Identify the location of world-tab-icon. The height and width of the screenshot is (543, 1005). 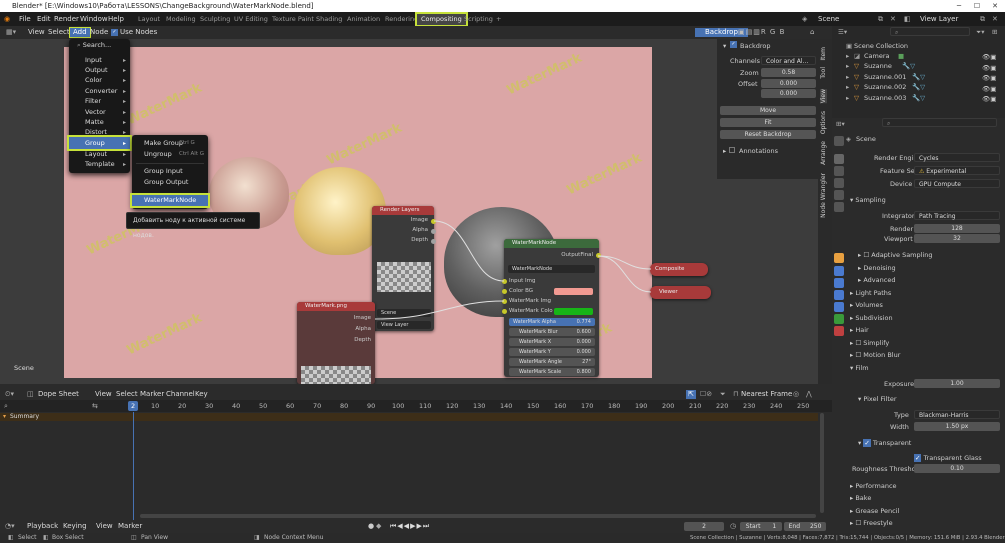
(839, 207).